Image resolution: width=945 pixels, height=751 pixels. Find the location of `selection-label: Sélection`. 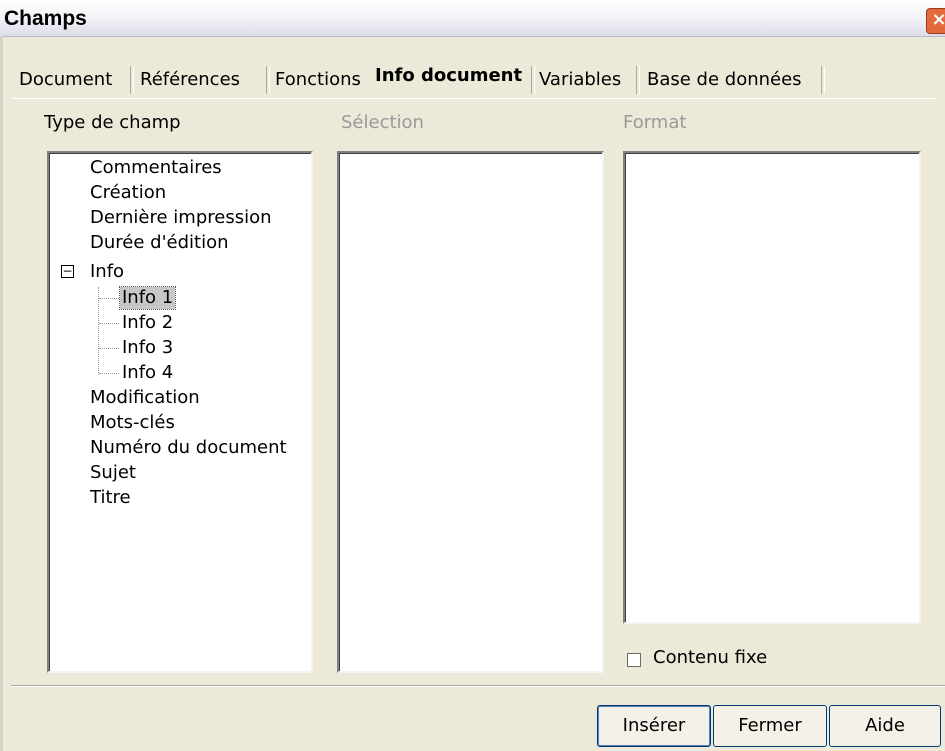

selection-label: Sélection is located at coordinates (382, 122).